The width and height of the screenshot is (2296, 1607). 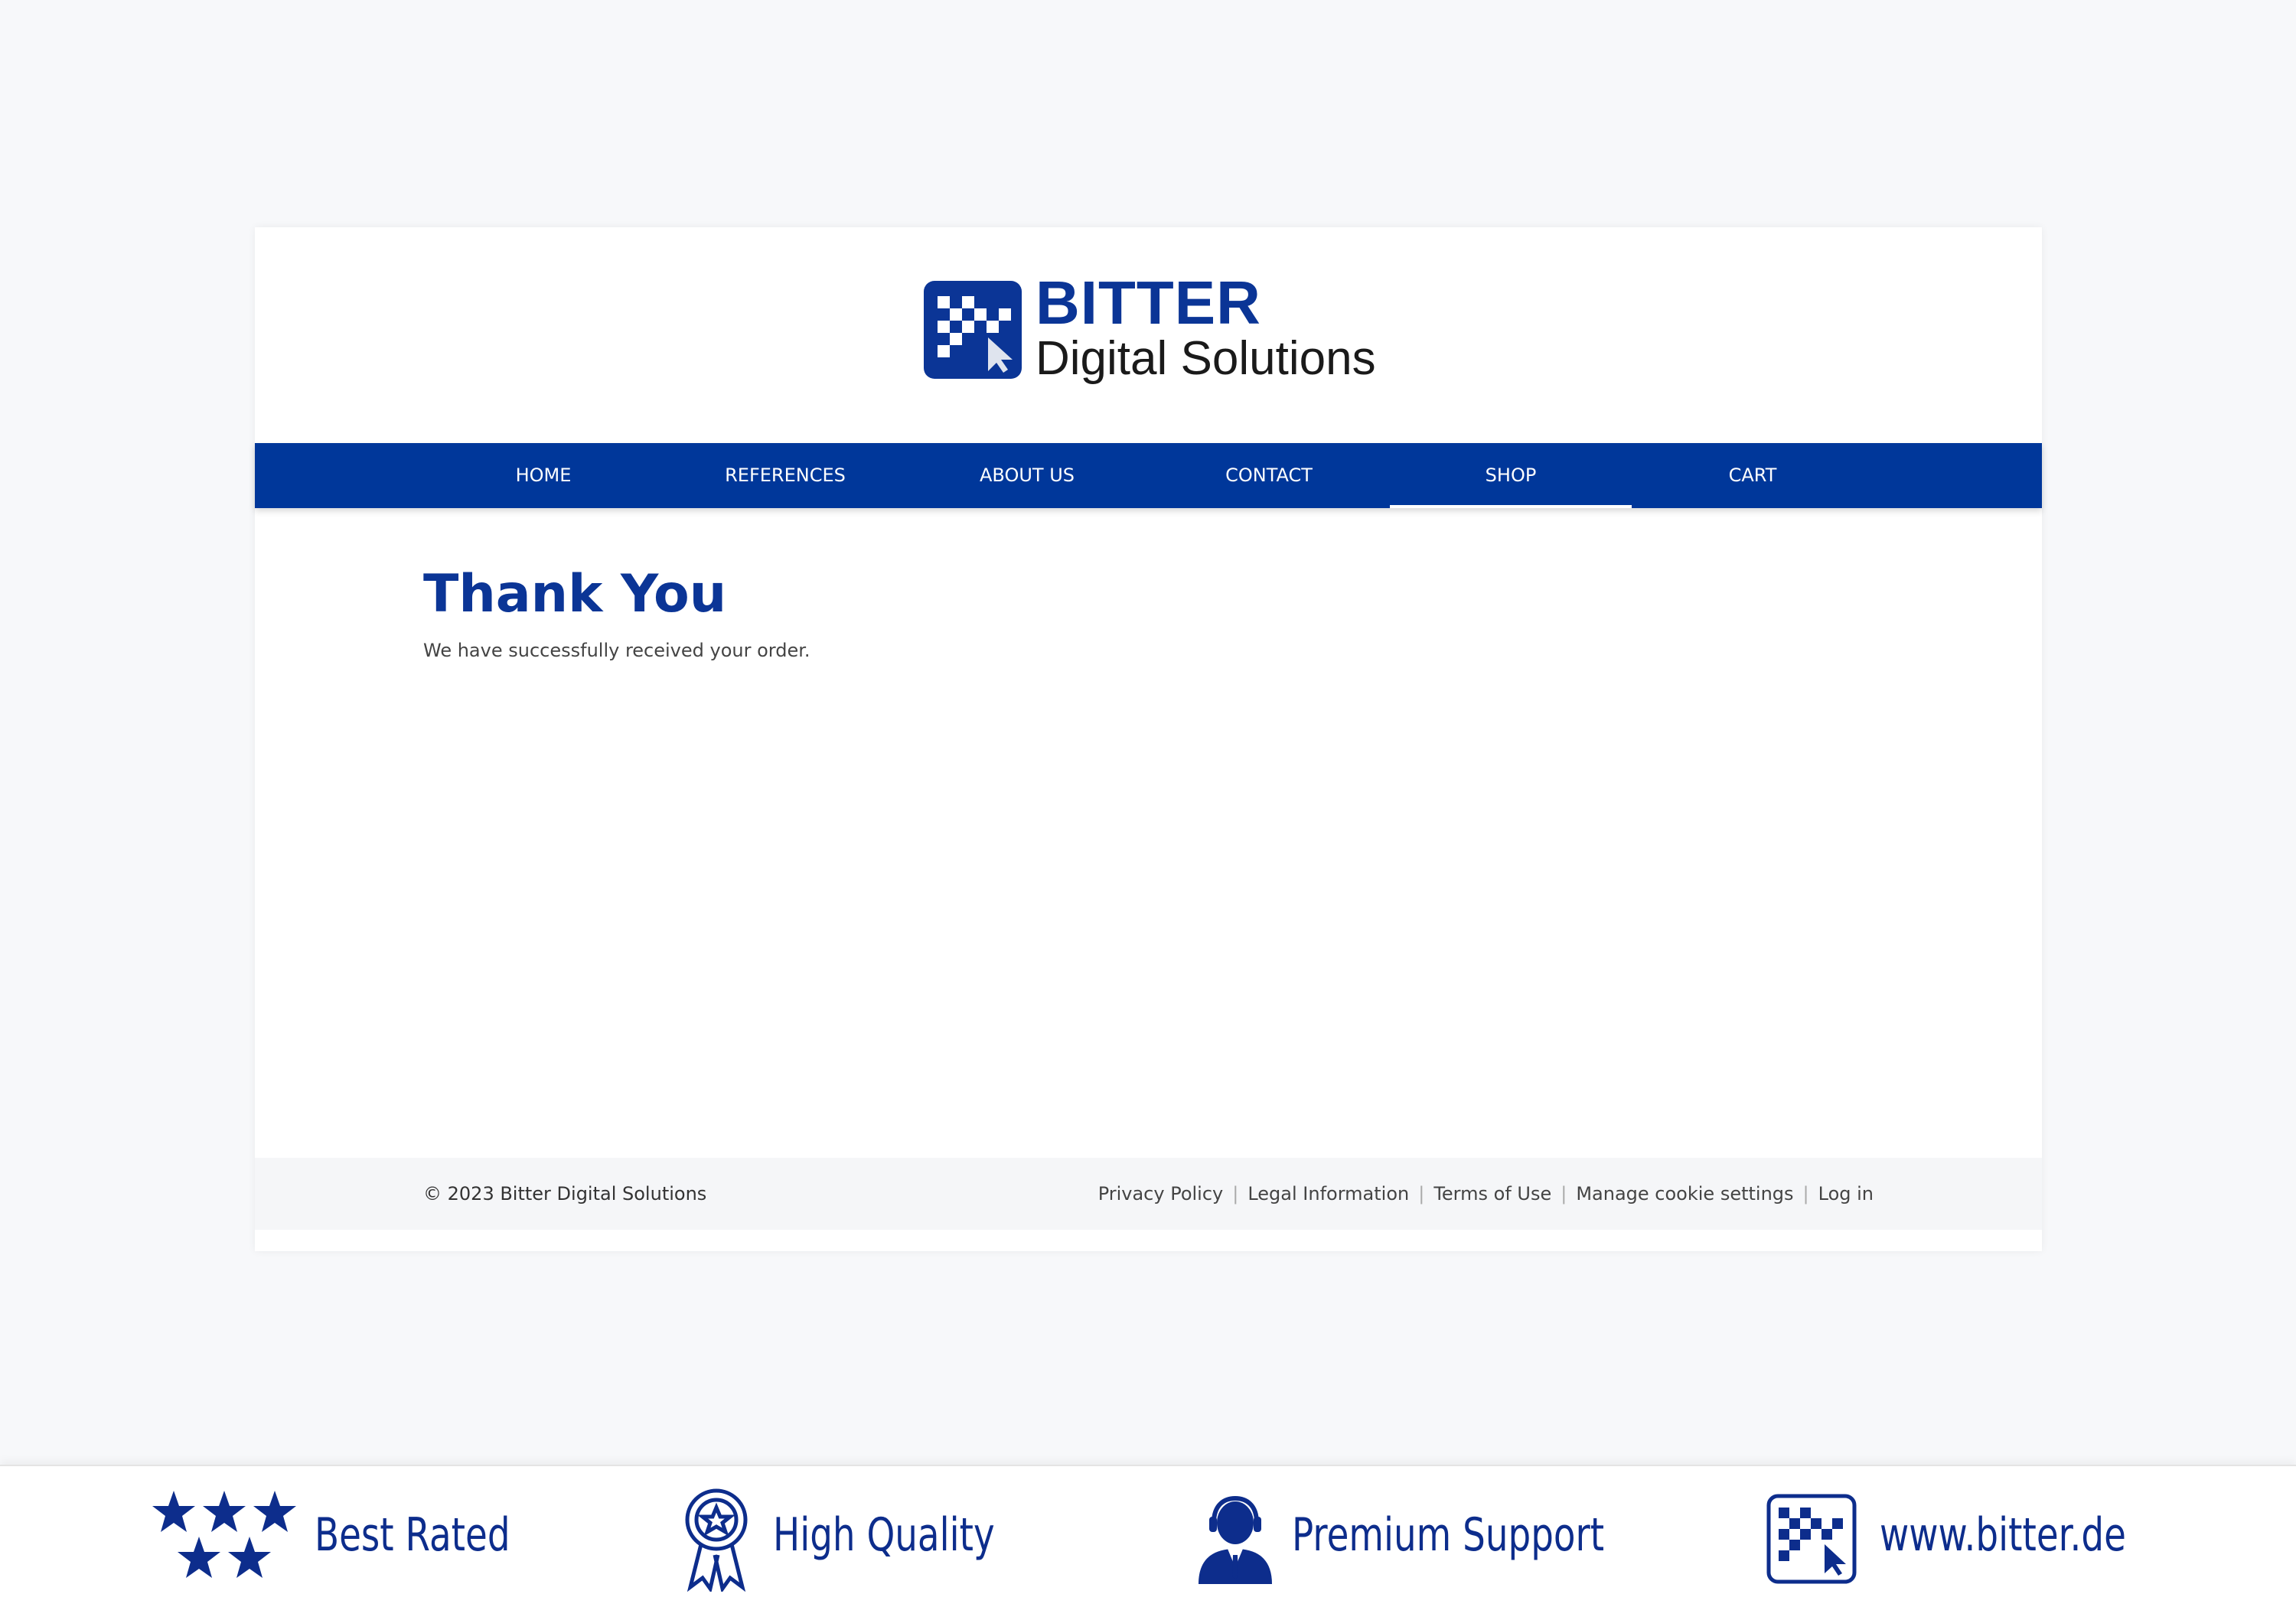 I want to click on badge-premium-support: Premium Support, so click(x=1412, y=1536).